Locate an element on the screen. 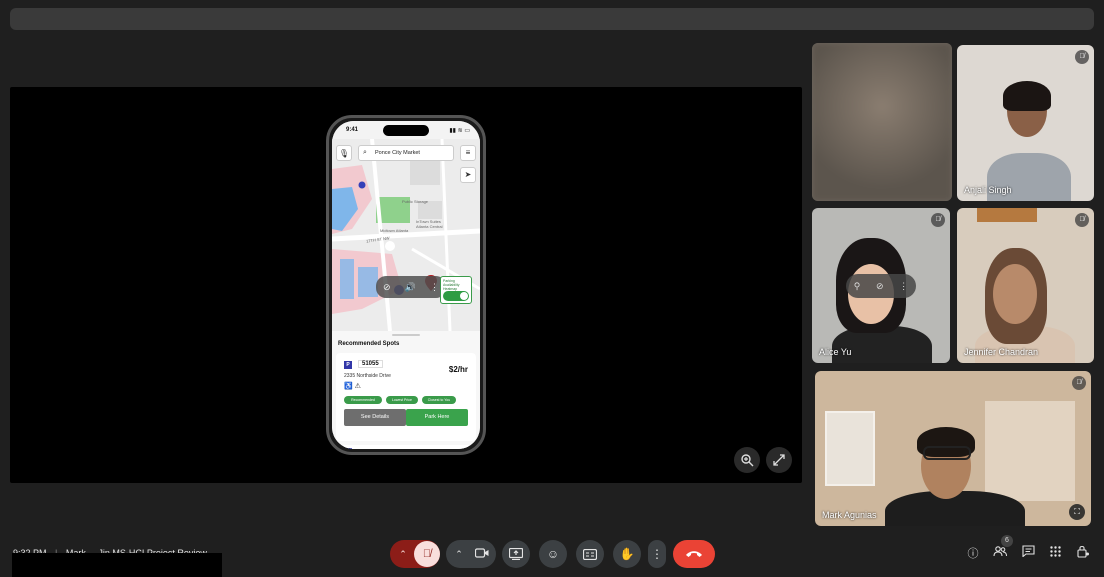 The height and width of the screenshot is (577, 1104). door-background is located at coordinates (1030, 451).